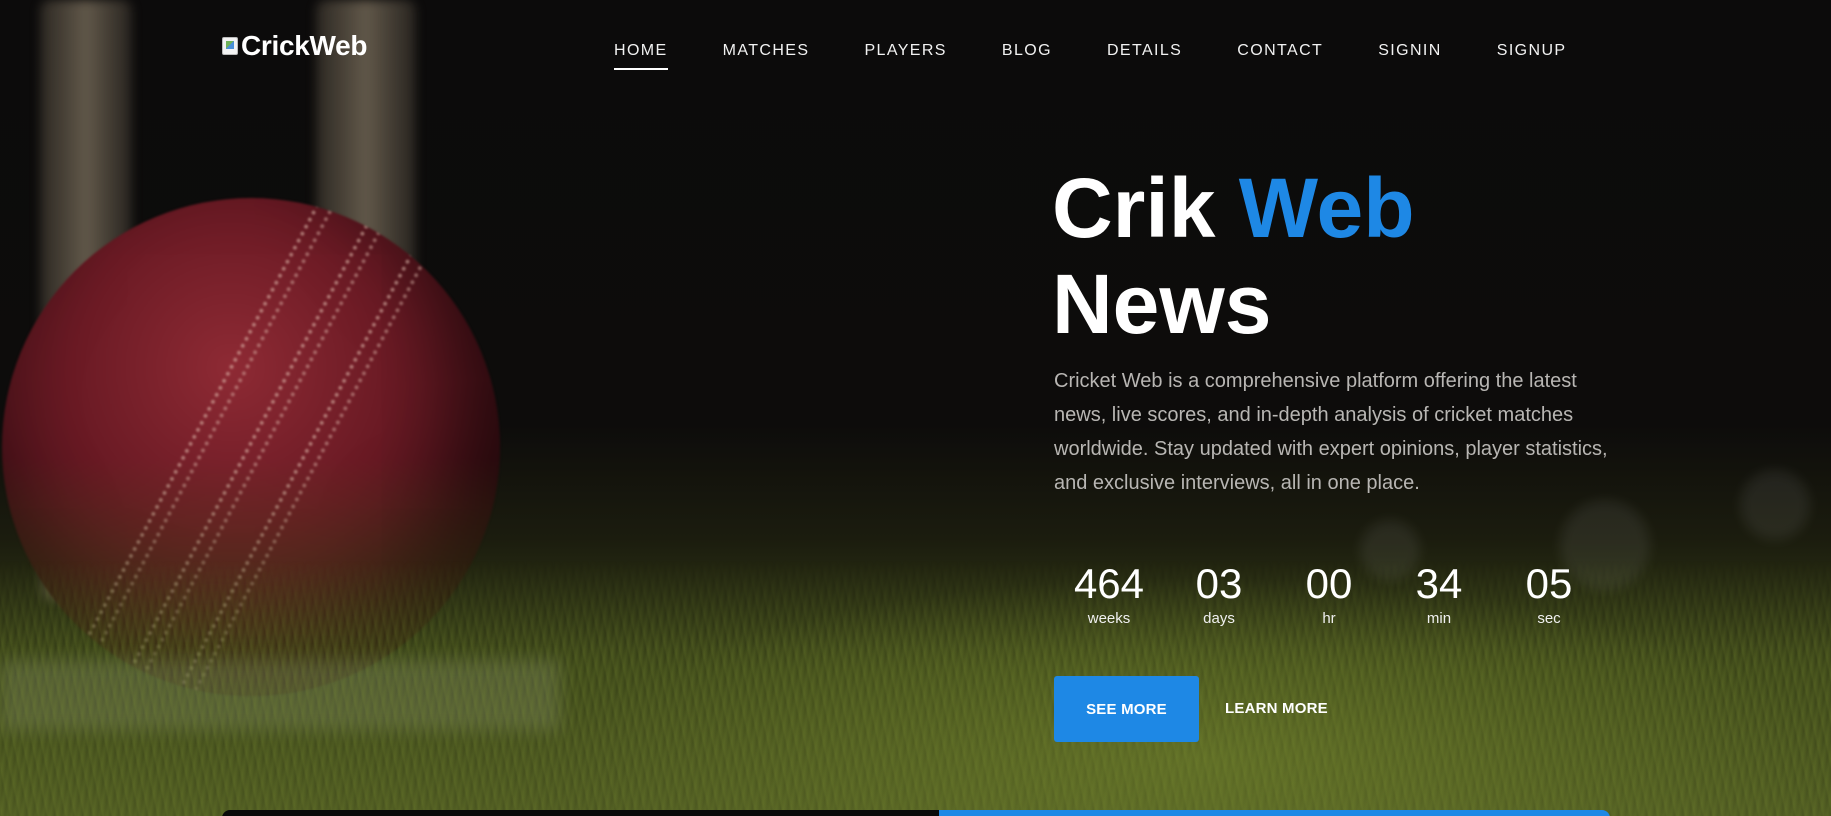 This screenshot has width=1831, height=816. I want to click on nav-item-signup: SIGNUP, so click(1532, 56).